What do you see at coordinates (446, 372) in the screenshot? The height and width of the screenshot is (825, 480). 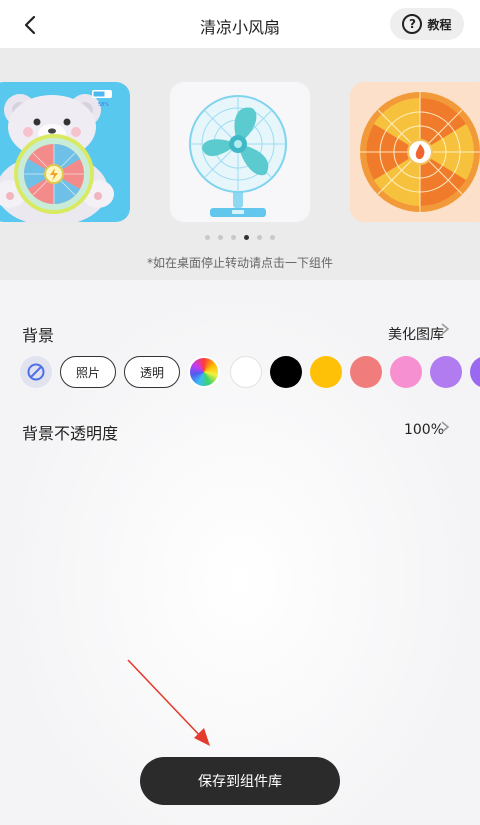 I see `color-swatch-lavender` at bounding box center [446, 372].